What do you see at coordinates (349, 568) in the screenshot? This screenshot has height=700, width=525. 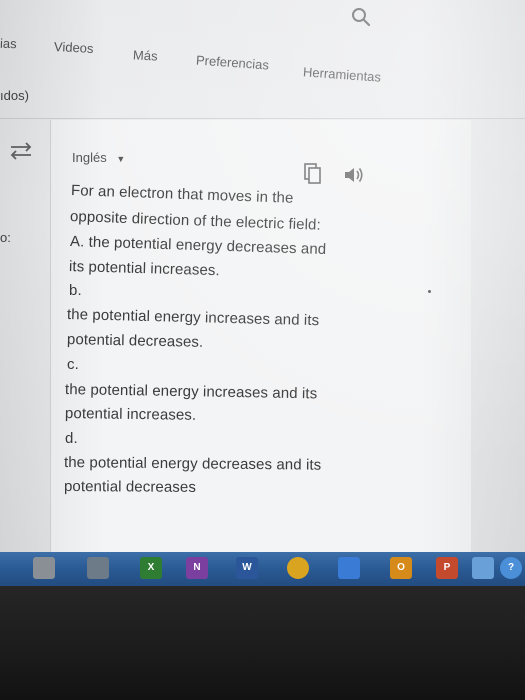 I see `media-icon` at bounding box center [349, 568].